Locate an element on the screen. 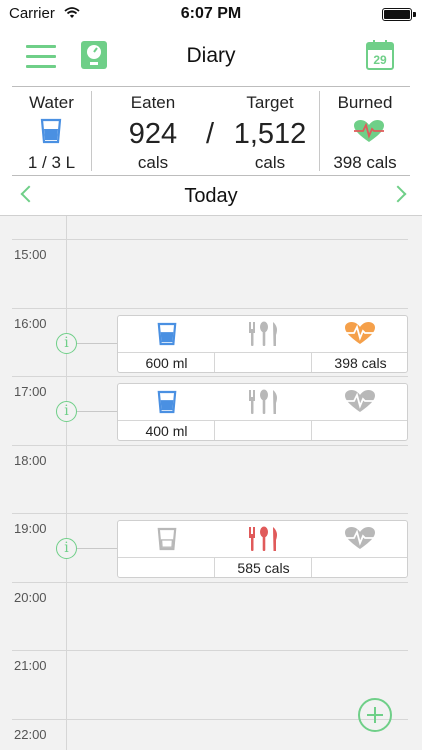  eaten-value: 924 is located at coordinates (153, 134).